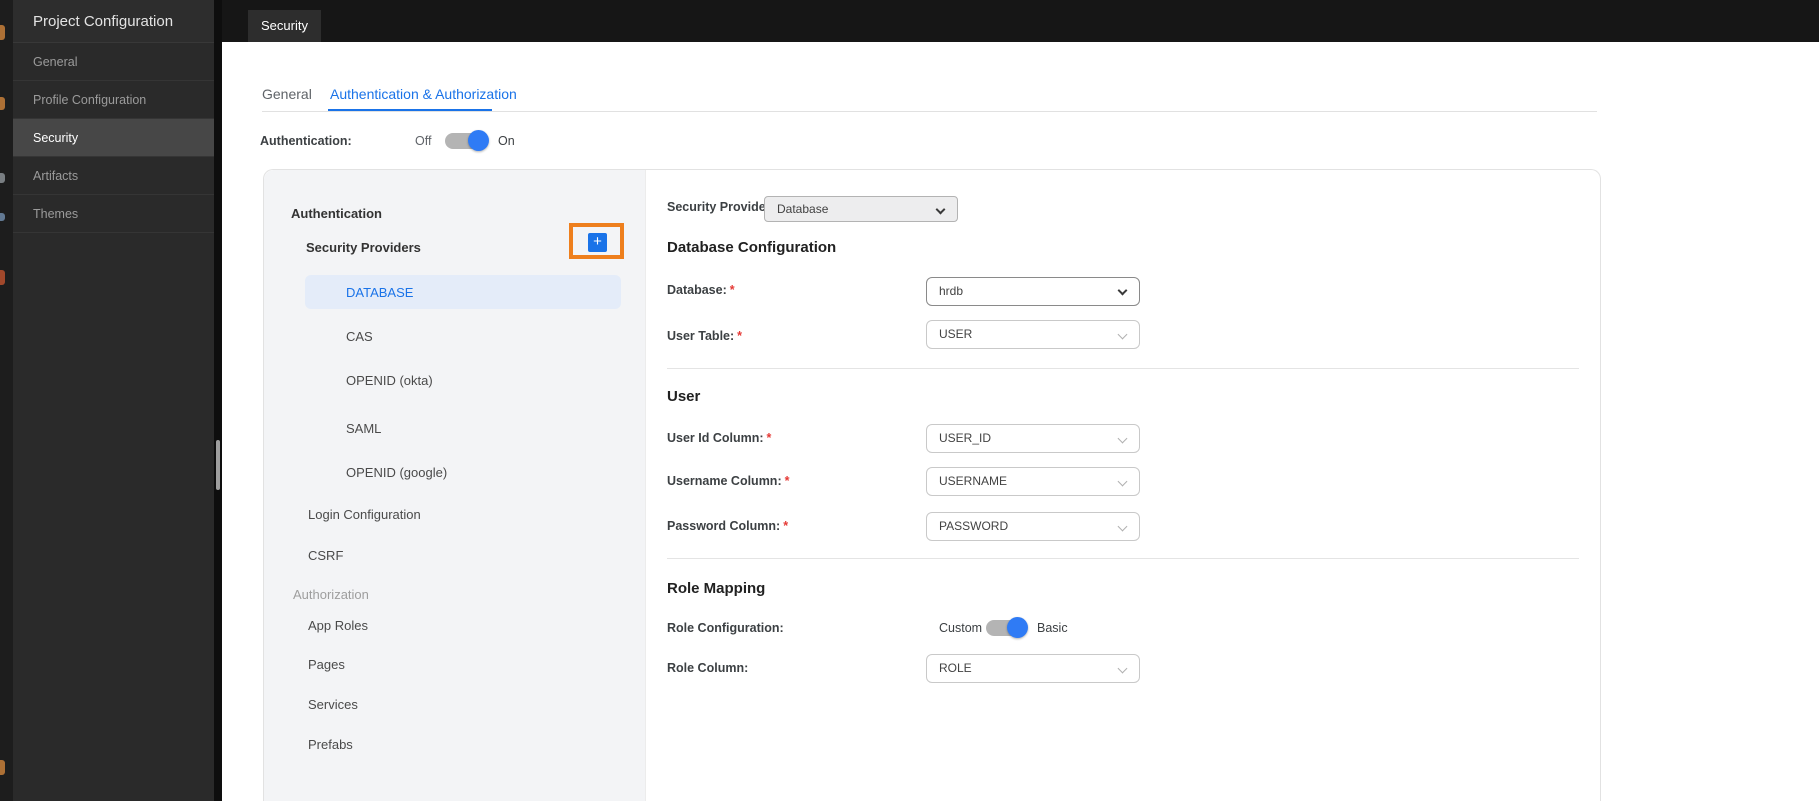 The image size is (1819, 801). Describe the element at coordinates (363, 247) in the screenshot. I see `nav-security-providers-header: Security Providers` at that location.